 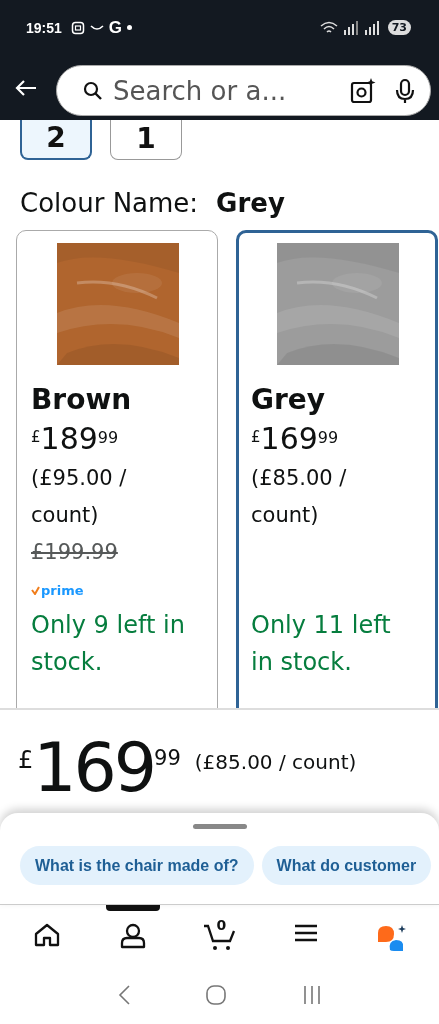 What do you see at coordinates (146, 140) in the screenshot?
I see `pack-size-option: 1` at bounding box center [146, 140].